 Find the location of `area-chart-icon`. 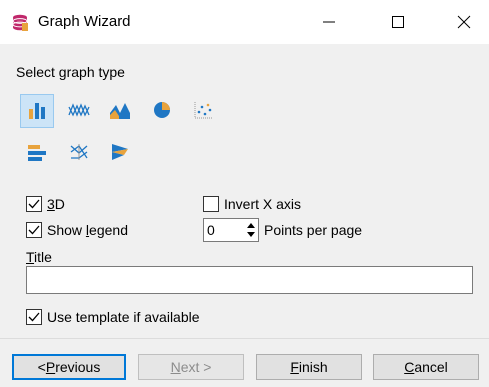

area-chart-icon is located at coordinates (120, 111).